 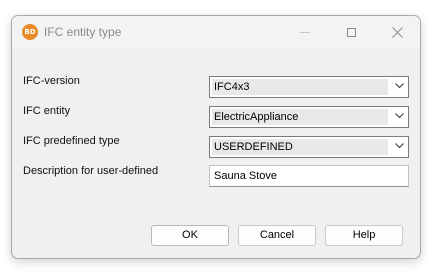 I want to click on ifc-version-select: IFC4x3, so click(x=309, y=87).